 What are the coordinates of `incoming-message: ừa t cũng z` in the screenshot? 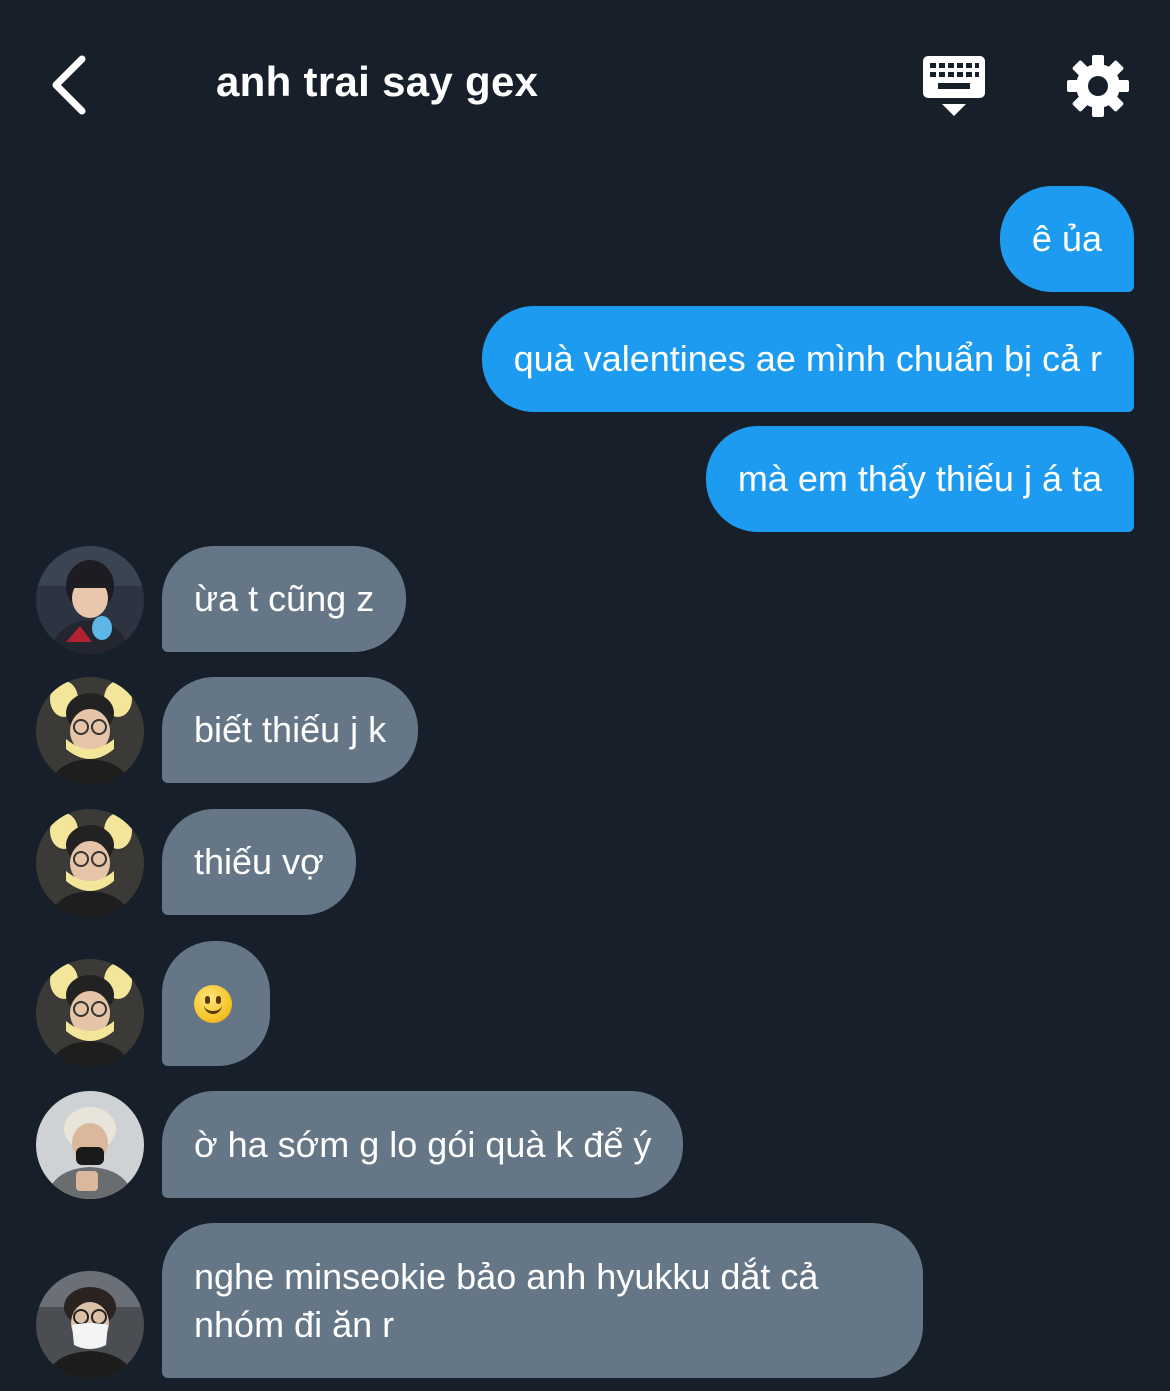 It's located at (284, 599).